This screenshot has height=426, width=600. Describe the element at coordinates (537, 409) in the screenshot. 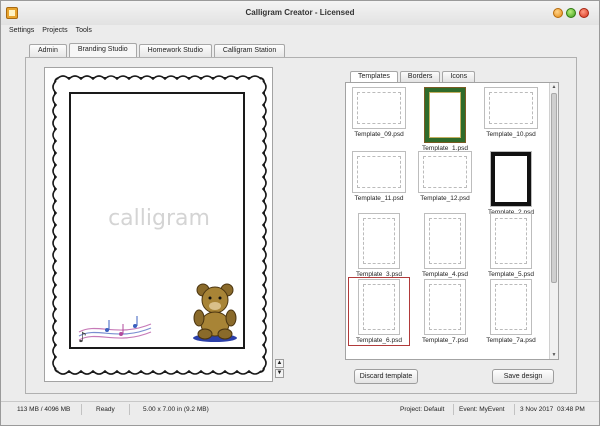

I see `status-date: 3 Nov 2017` at that location.